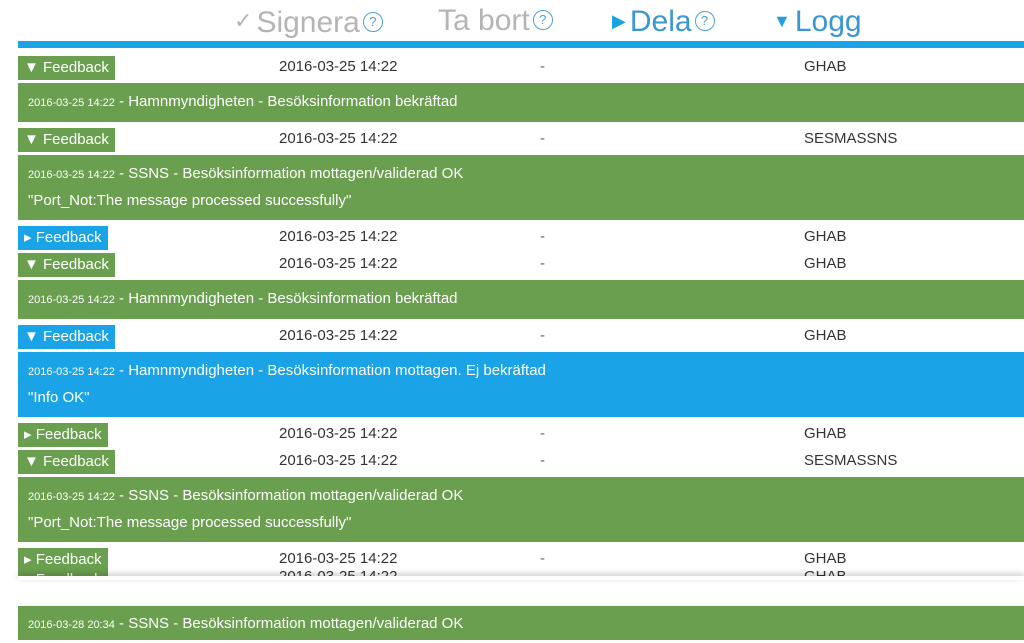  I want to click on feedback-timestamp: 2016-03-28 20:34, so click(71, 625).